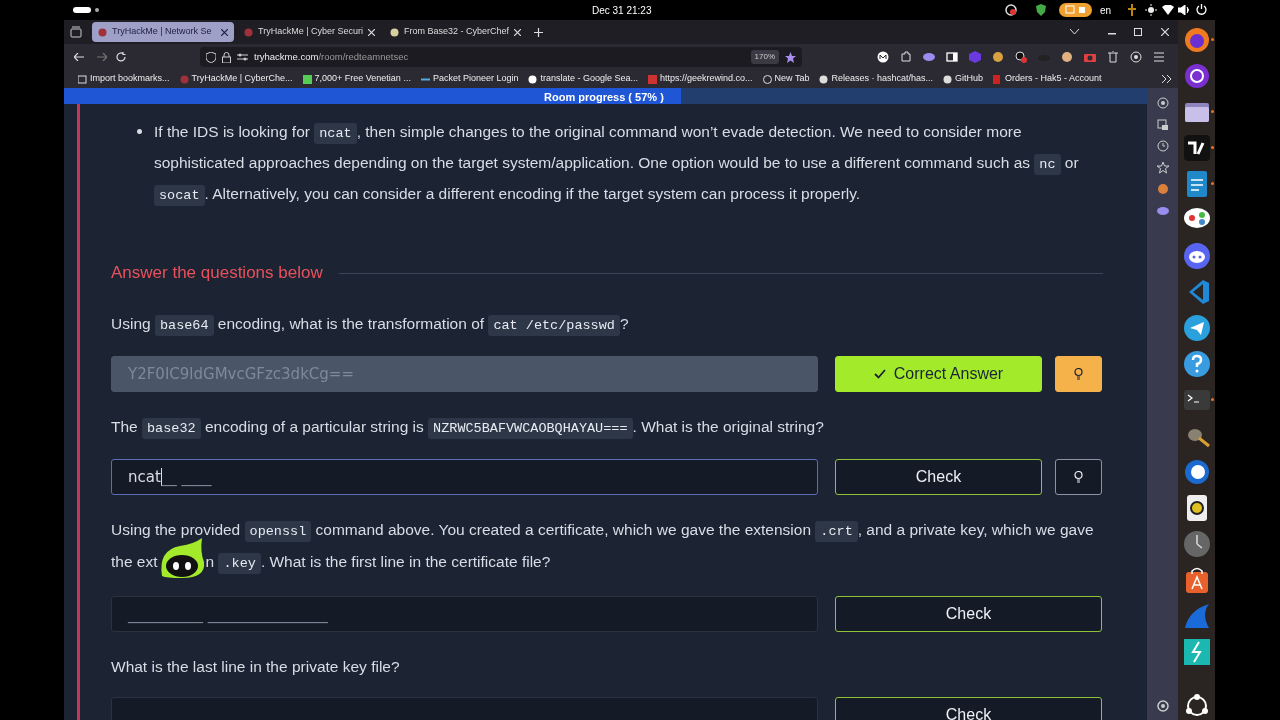  What do you see at coordinates (464, 477) in the screenshot?
I see `answer-field: ncat__ ____` at bounding box center [464, 477].